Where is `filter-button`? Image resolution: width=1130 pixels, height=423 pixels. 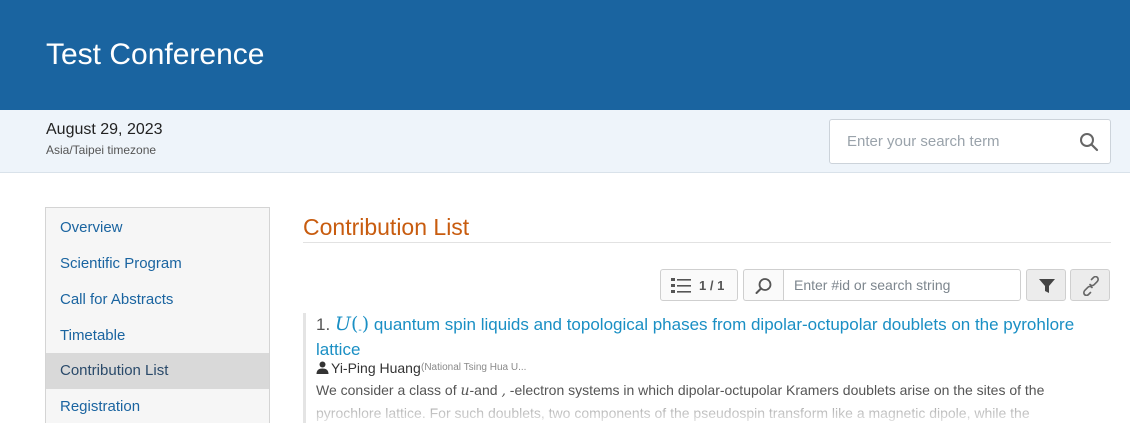
filter-button is located at coordinates (1046, 285).